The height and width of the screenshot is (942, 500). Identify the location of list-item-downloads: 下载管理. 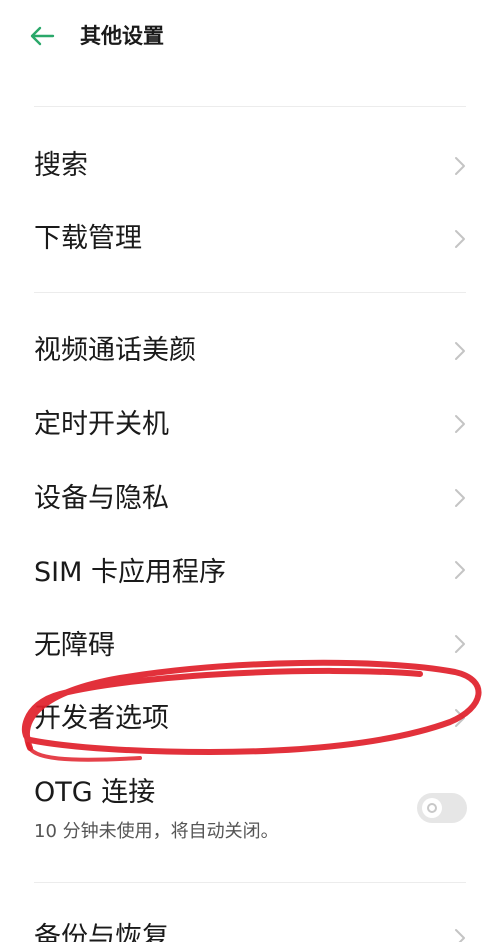
(250, 239).